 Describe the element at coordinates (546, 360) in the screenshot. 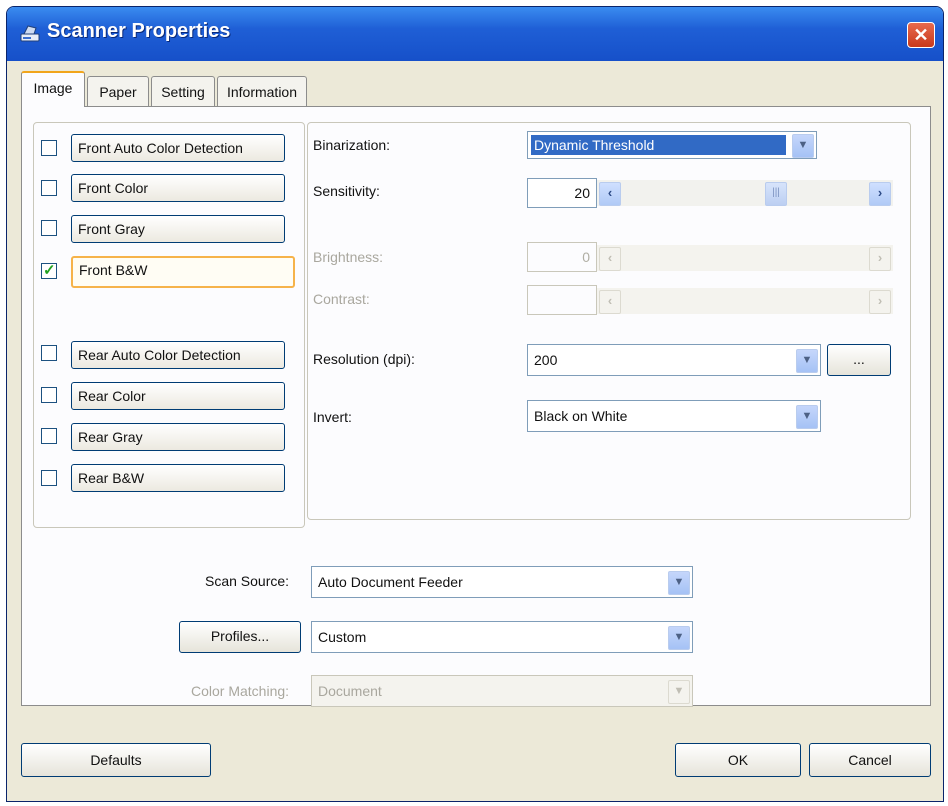

I see `resolution-value: 200` at that location.